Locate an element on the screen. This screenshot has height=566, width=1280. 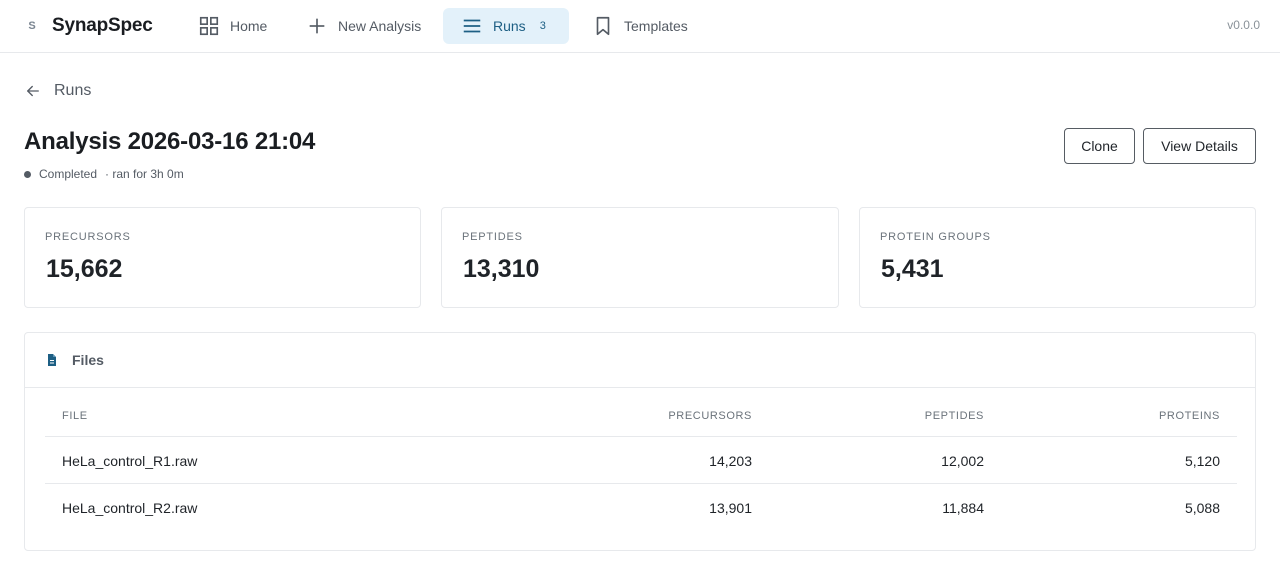
page-title: Analysis 2026-03-16 21:04 is located at coordinates (170, 141).